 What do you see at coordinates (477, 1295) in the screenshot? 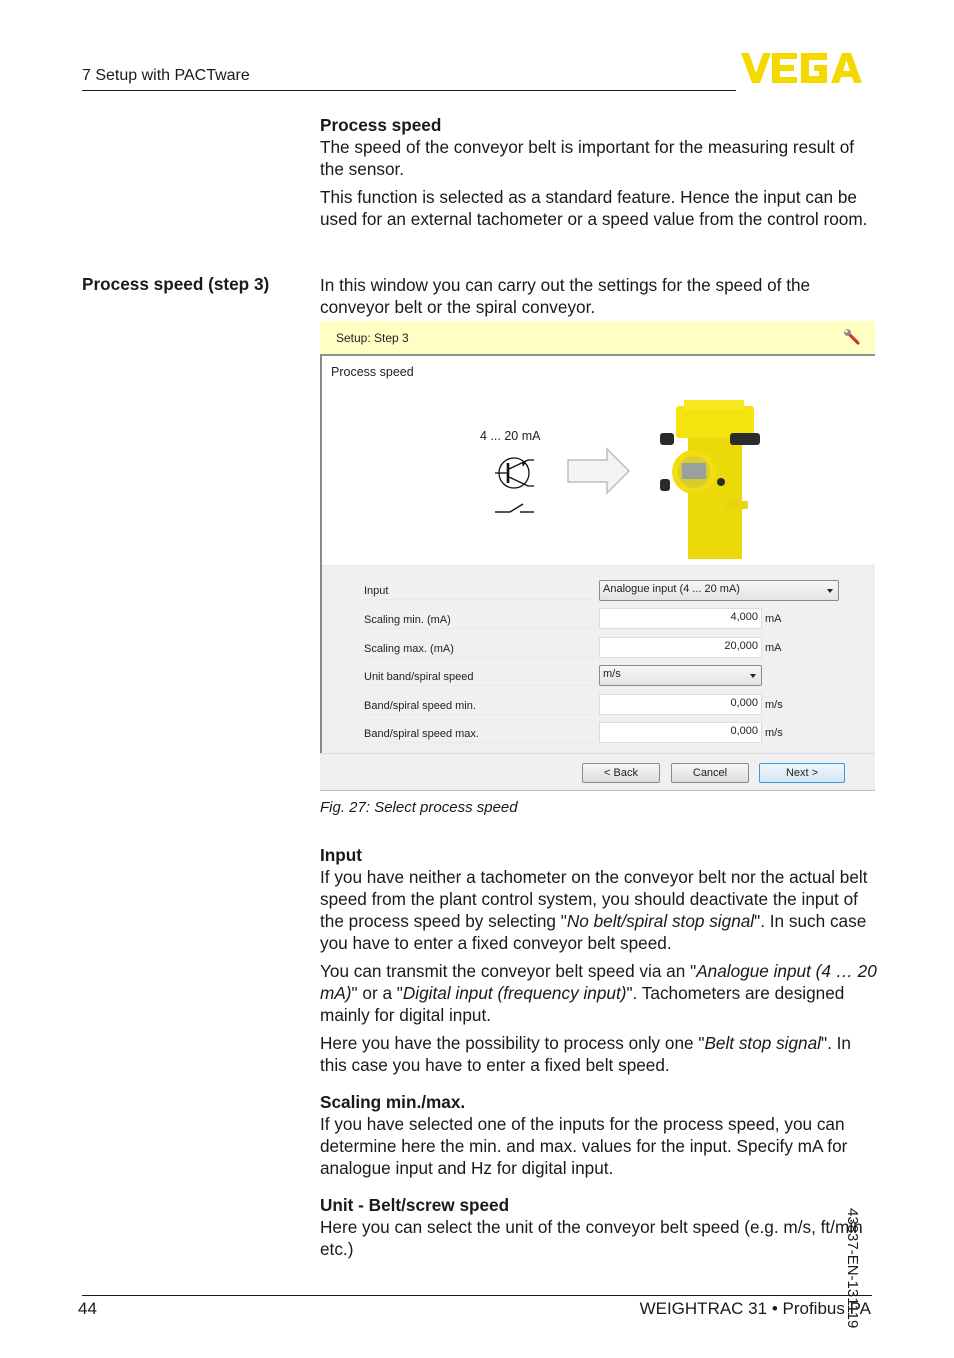
I see `footer-divider` at bounding box center [477, 1295].